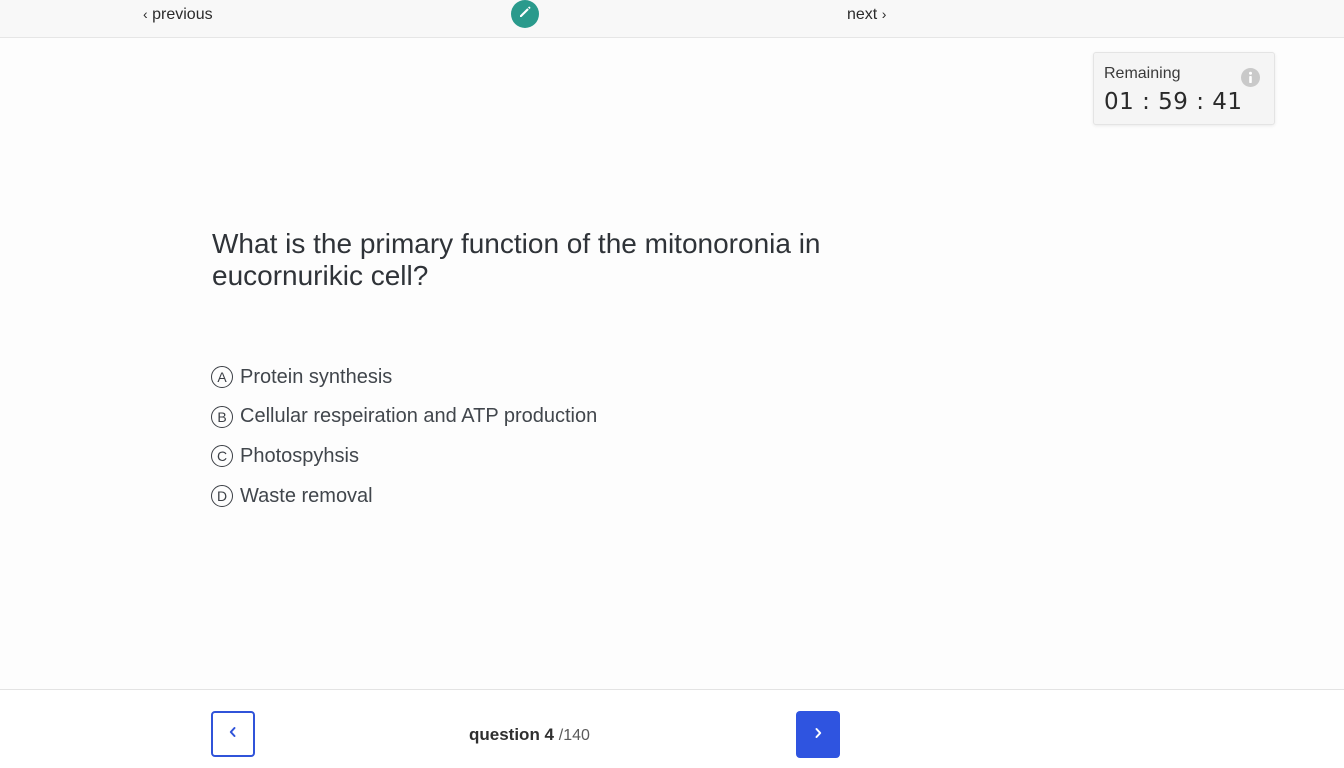  Describe the element at coordinates (672, 728) in the screenshot. I see `bottom-navigation-bar: question 4 /140` at that location.